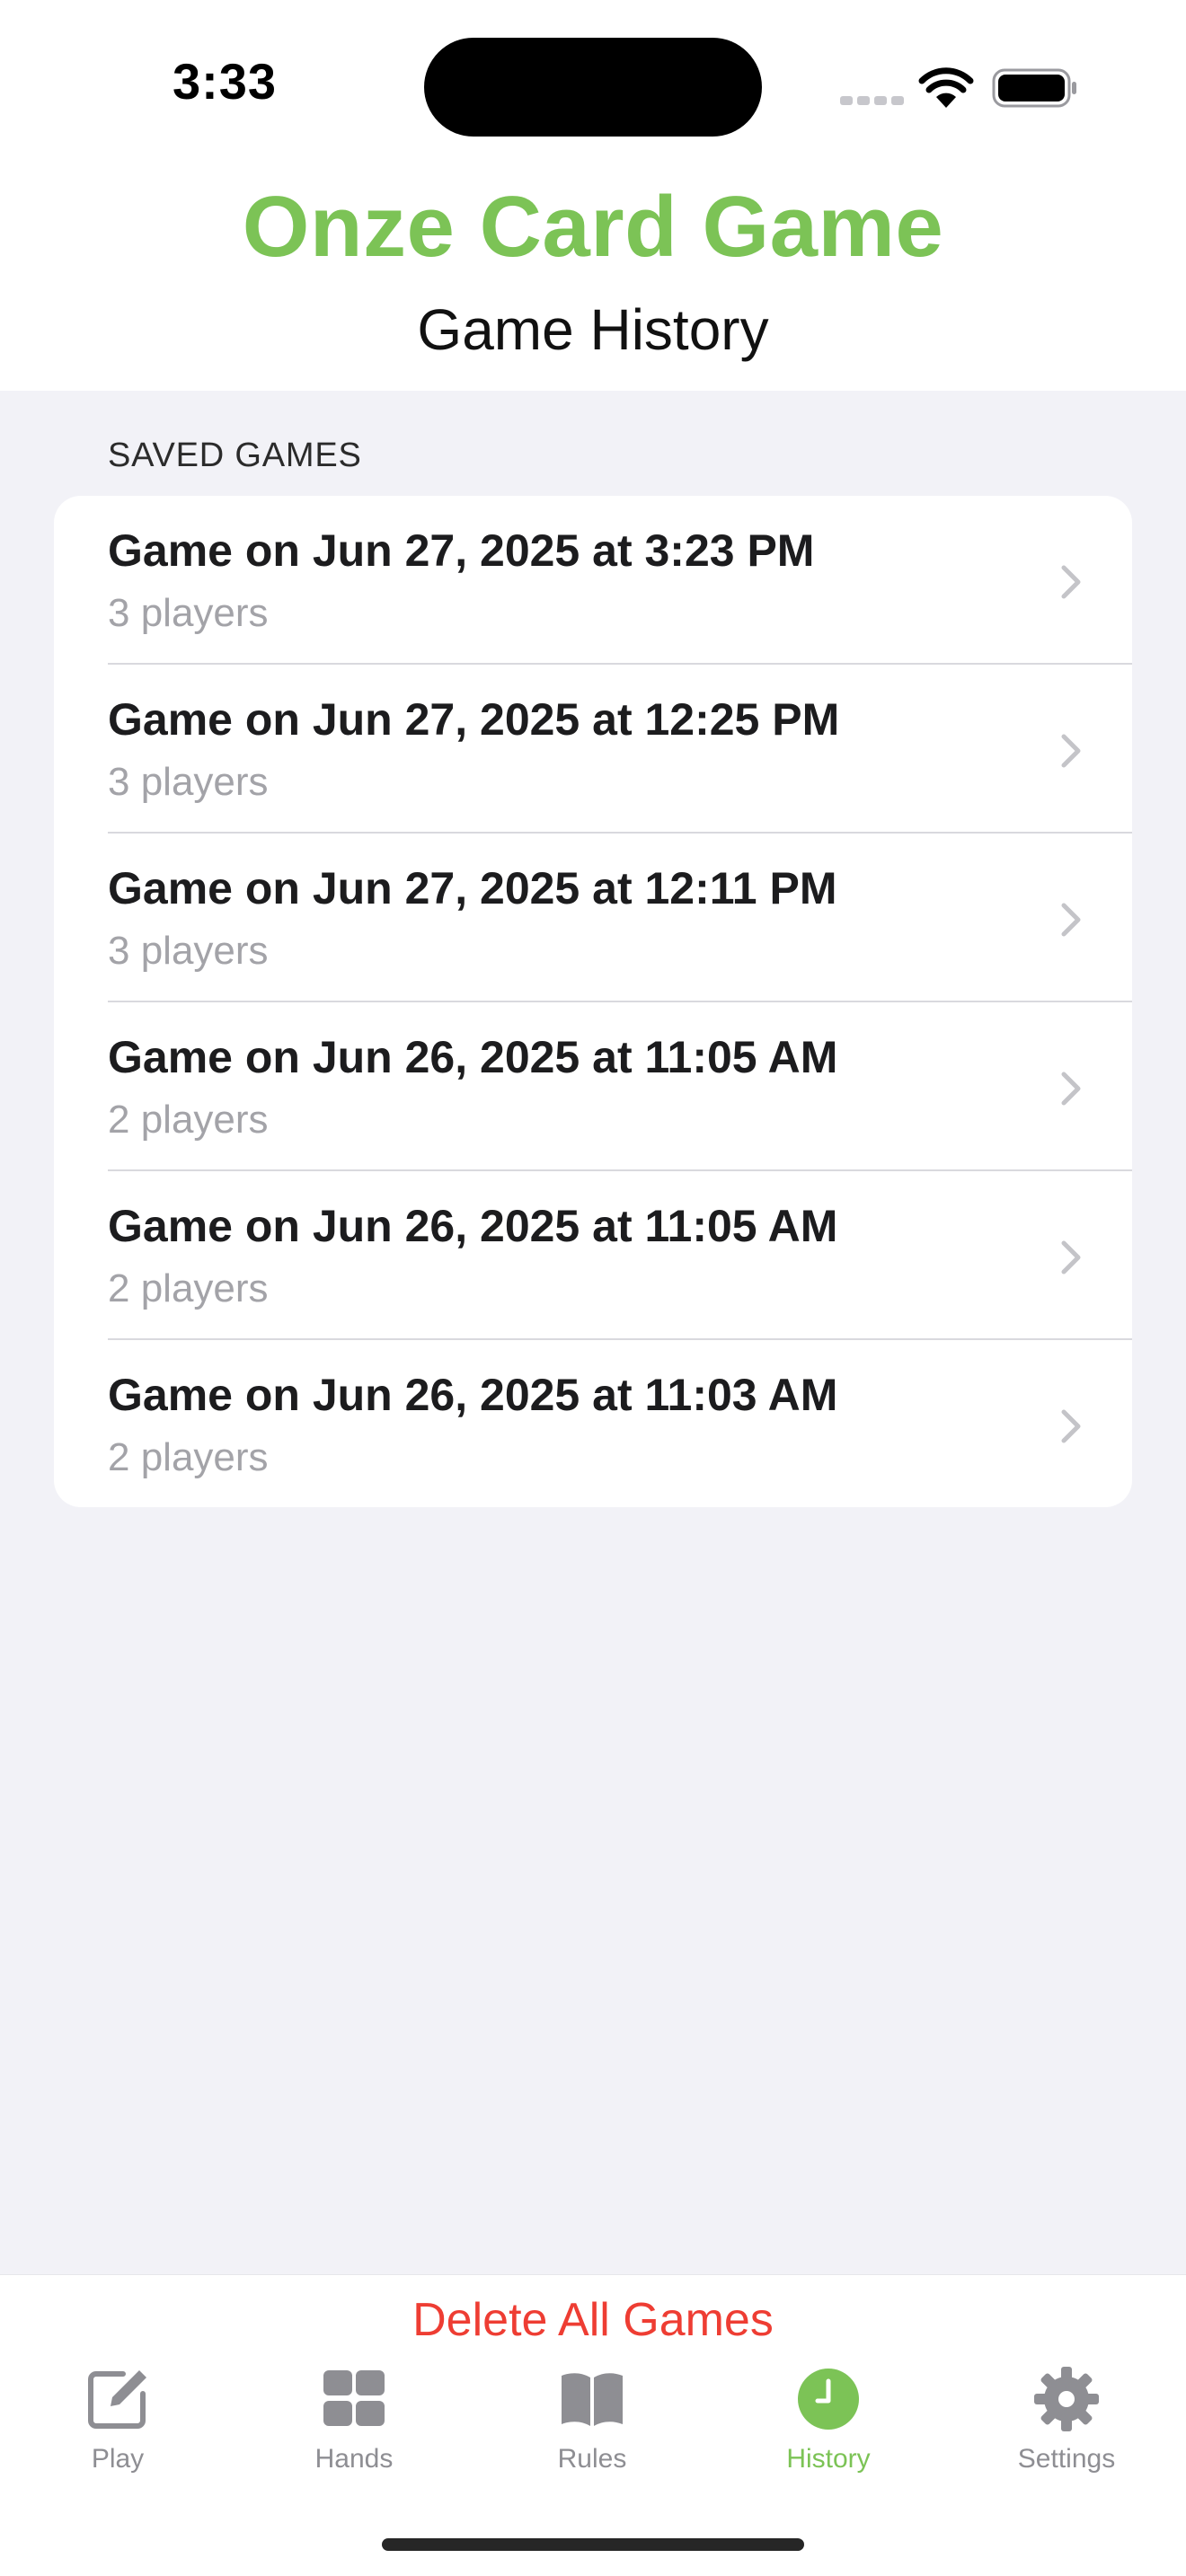 The image size is (1186, 2576). I want to click on dynamic-island, so click(593, 87).